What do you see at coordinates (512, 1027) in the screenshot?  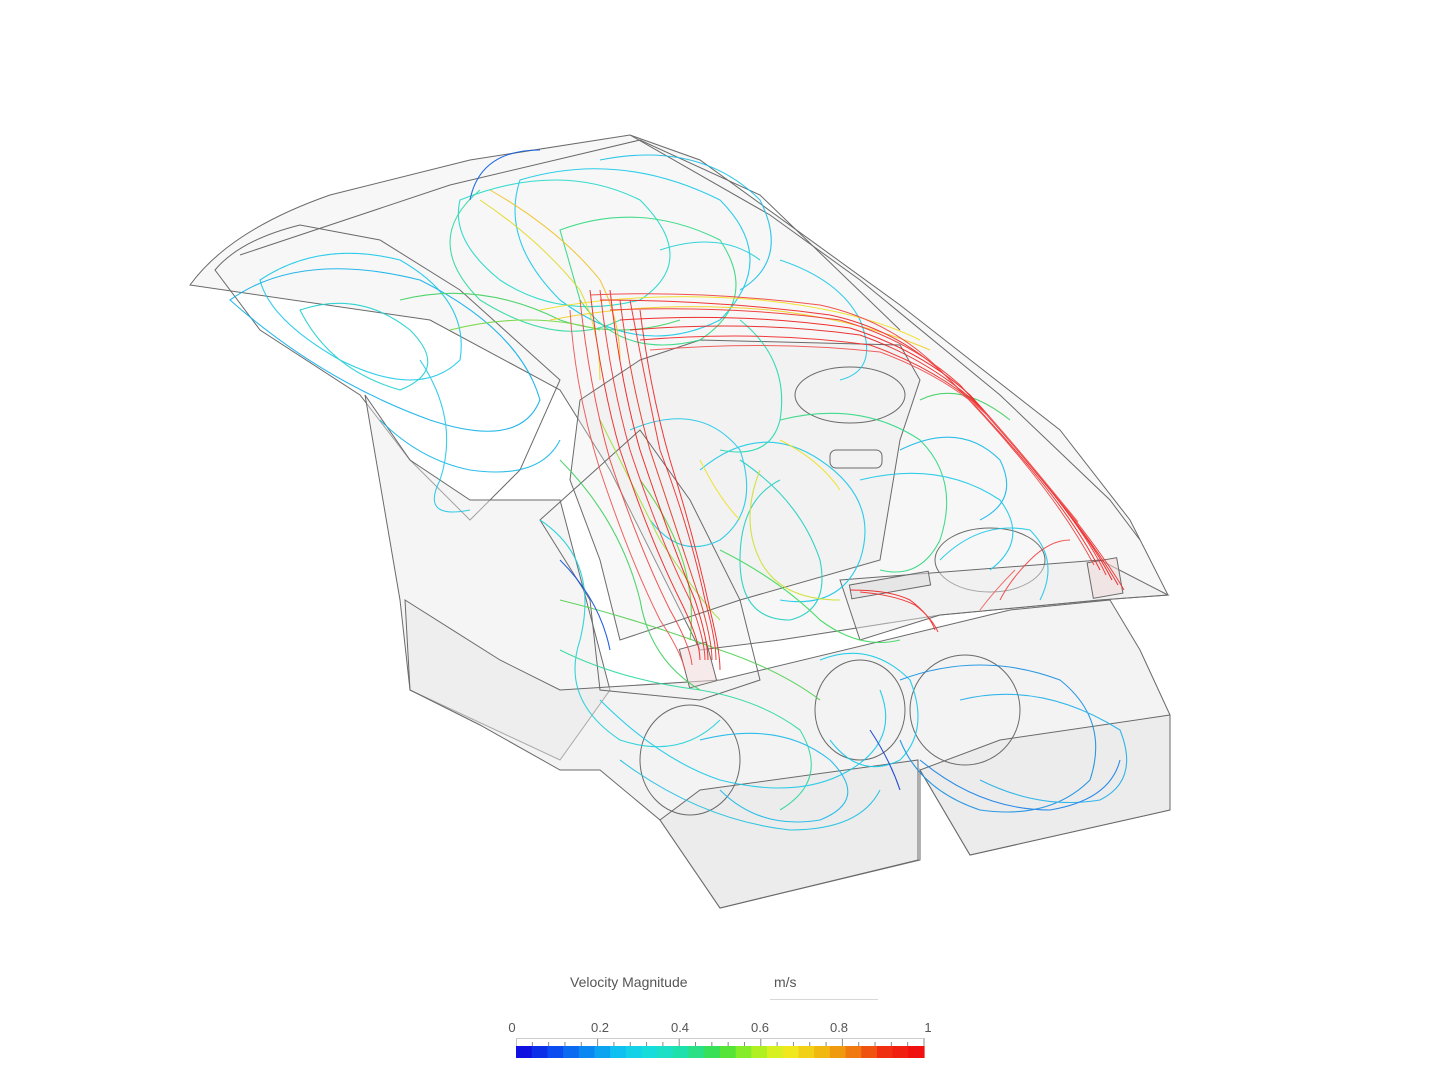 I see `legend-tick-label: 0` at bounding box center [512, 1027].